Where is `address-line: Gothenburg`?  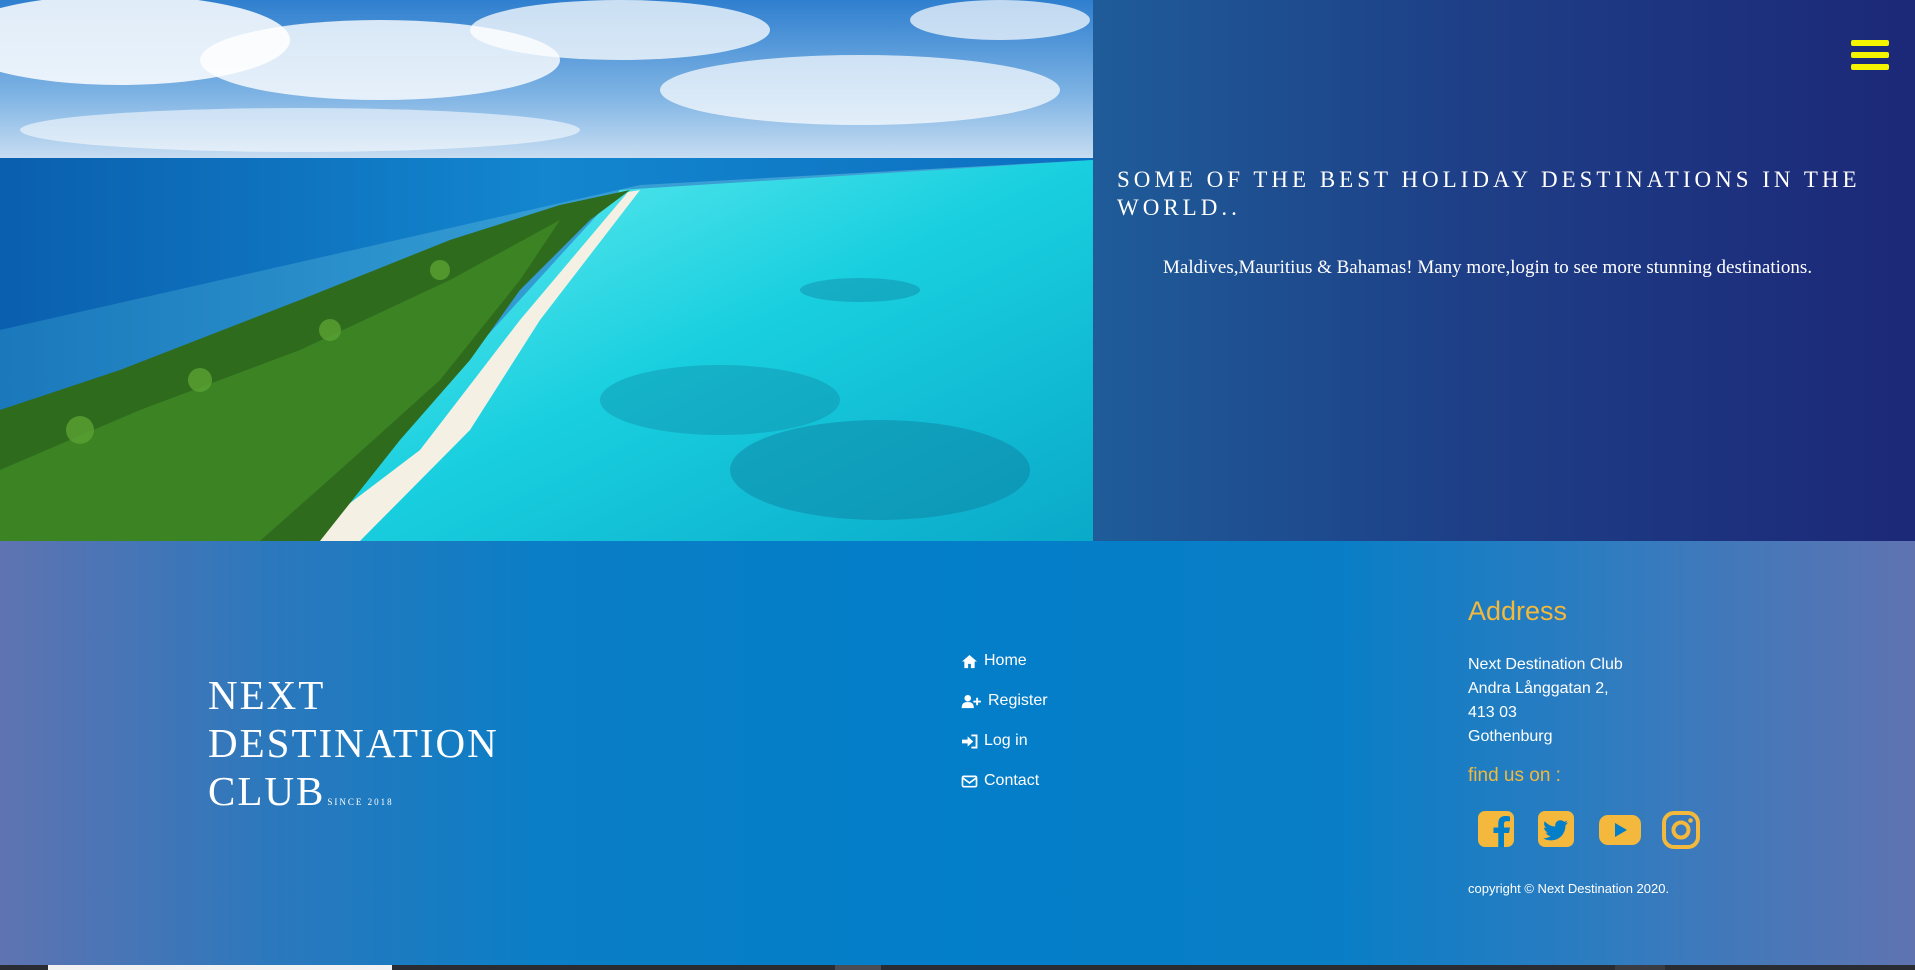 address-line: Gothenburg is located at coordinates (1510, 736).